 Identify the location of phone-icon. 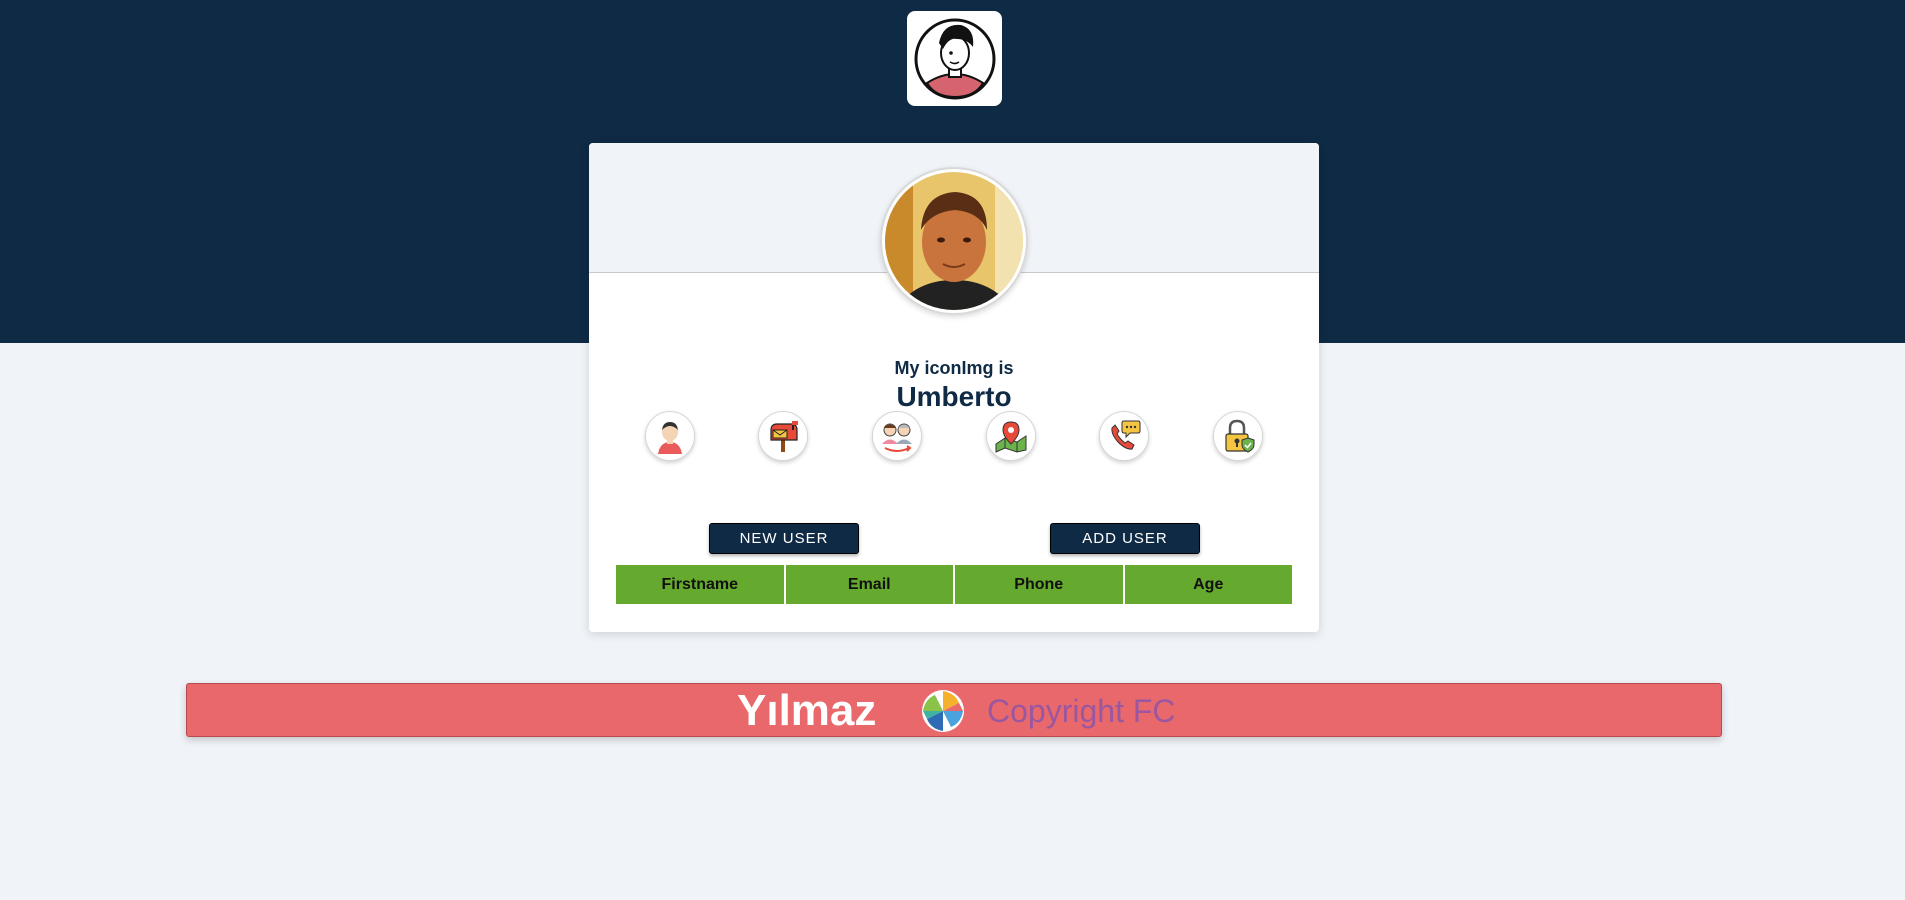
(1126, 435).